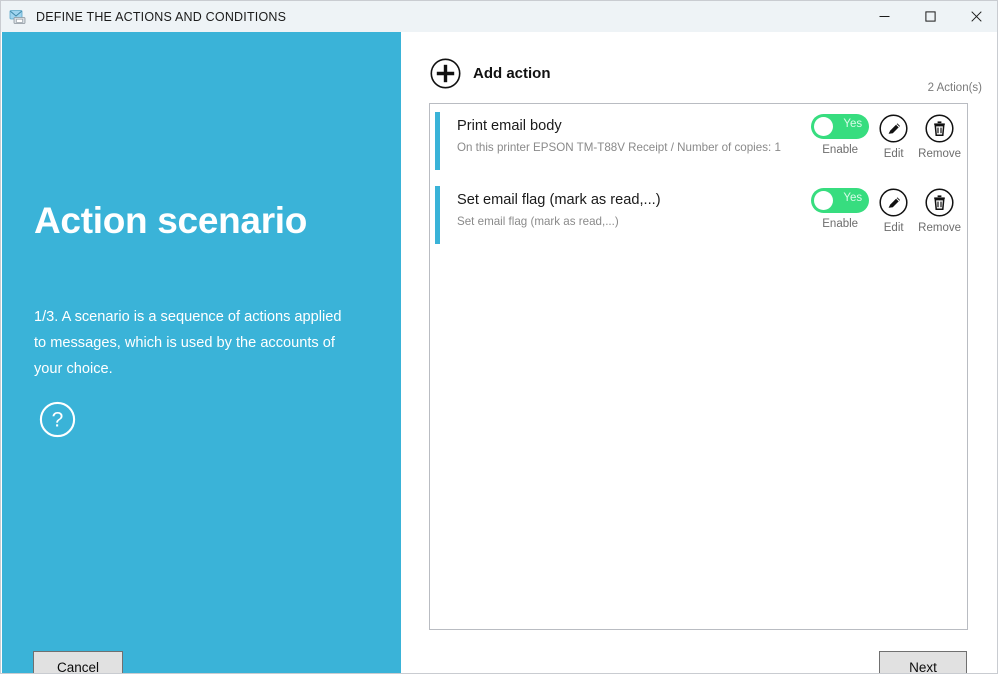  I want to click on minimize-button, so click(884, 16).